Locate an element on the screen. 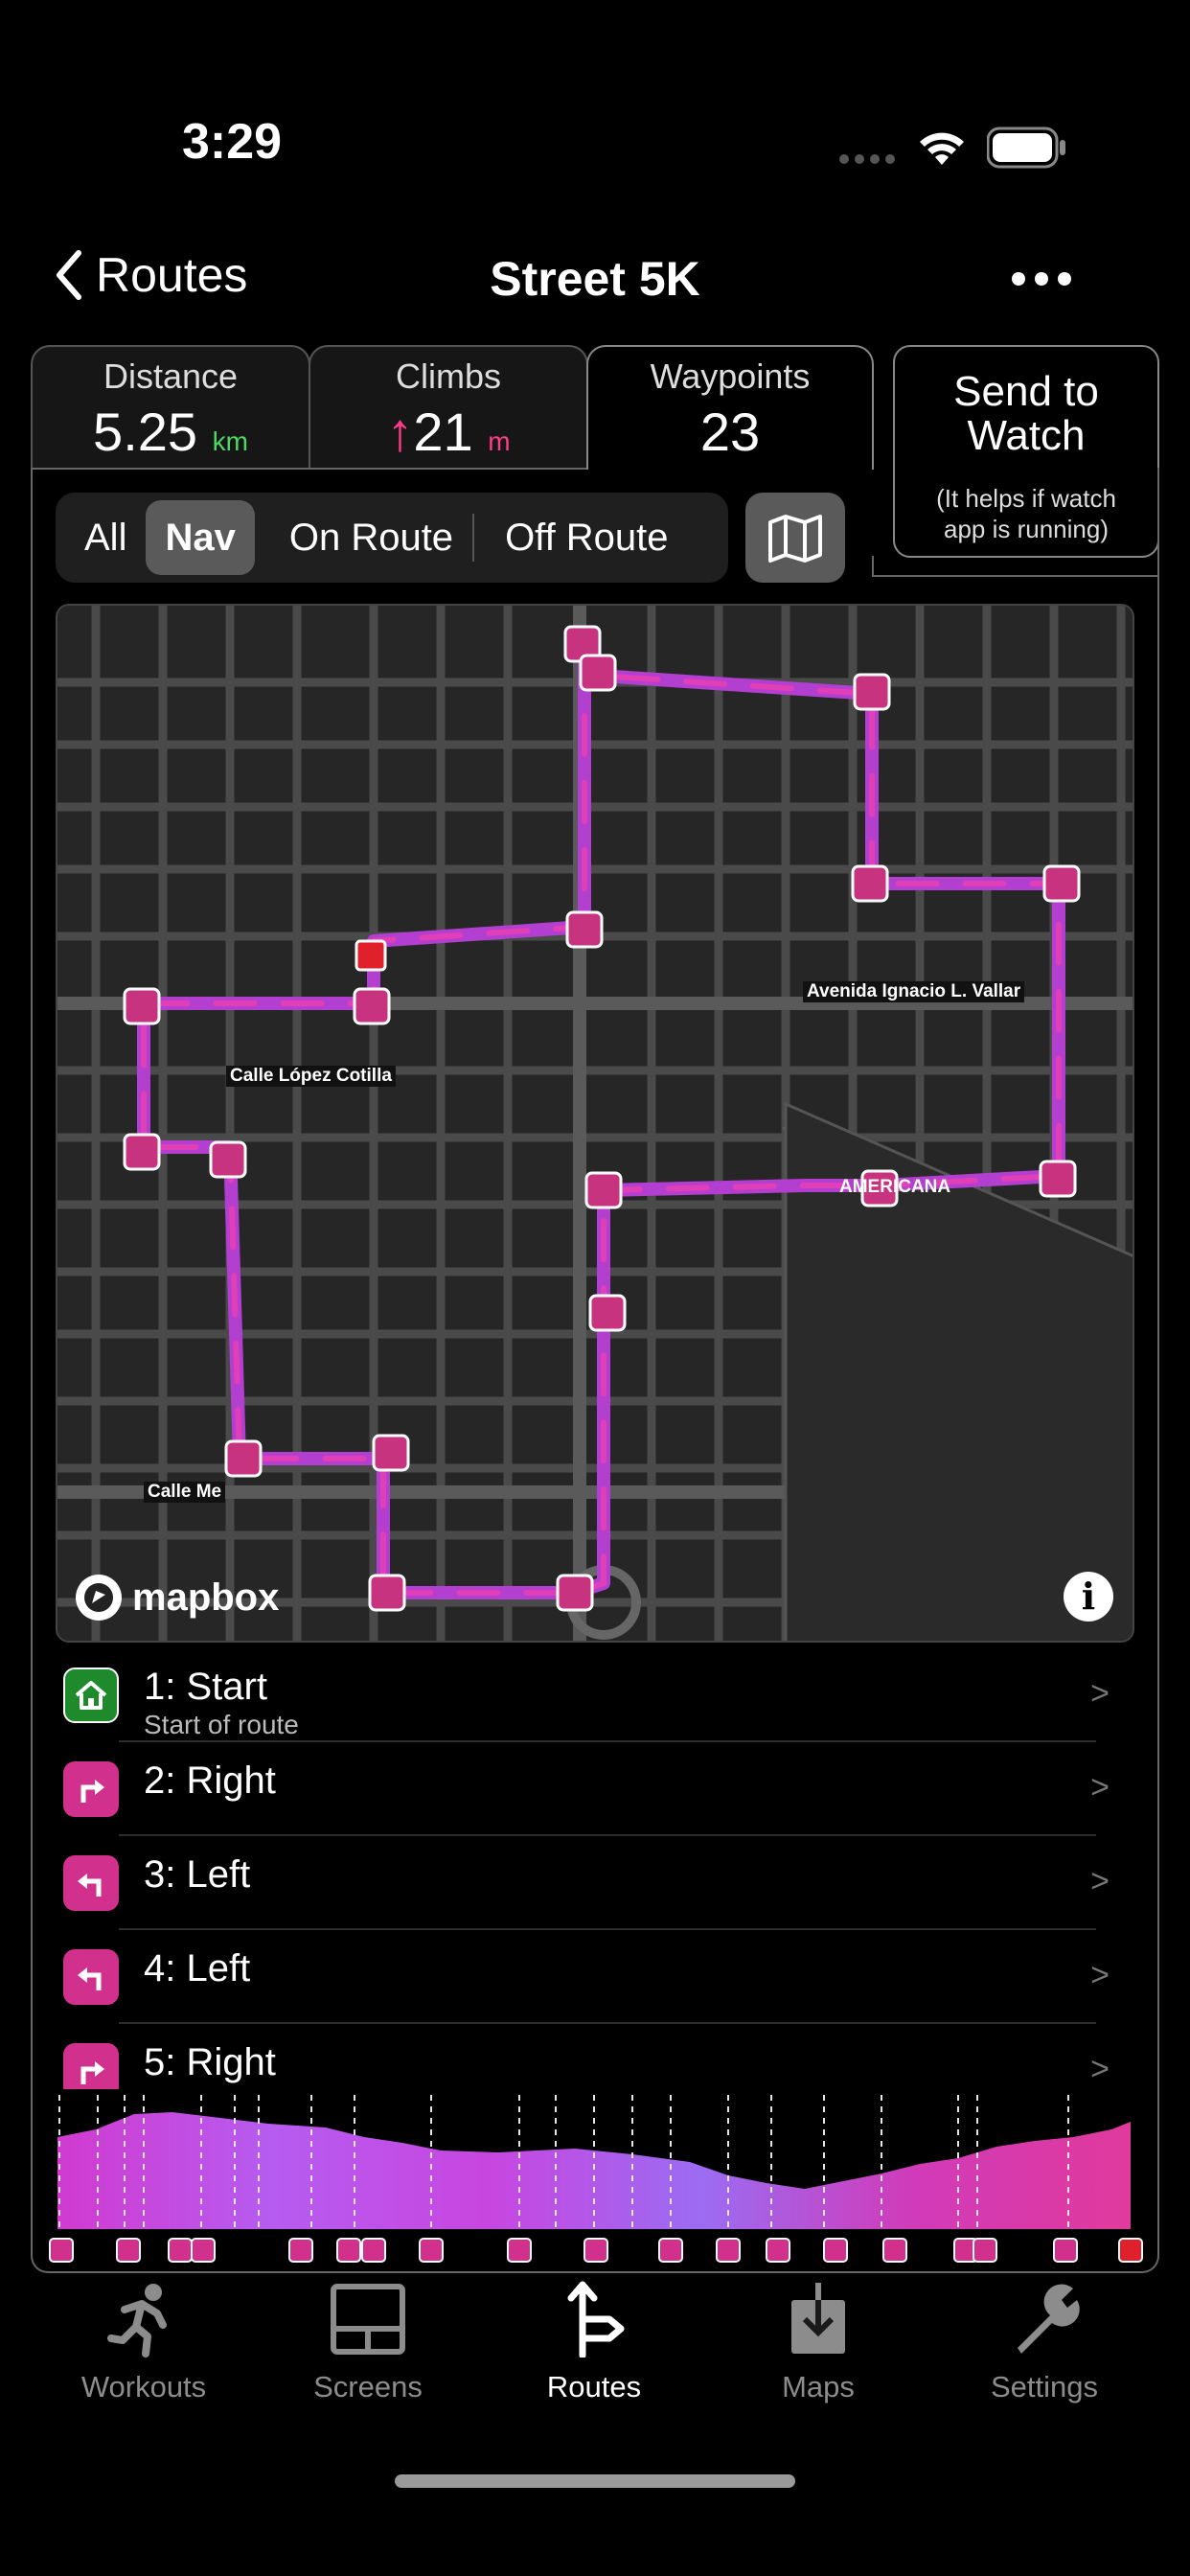  tab-routes: Routes is located at coordinates (594, 2342).